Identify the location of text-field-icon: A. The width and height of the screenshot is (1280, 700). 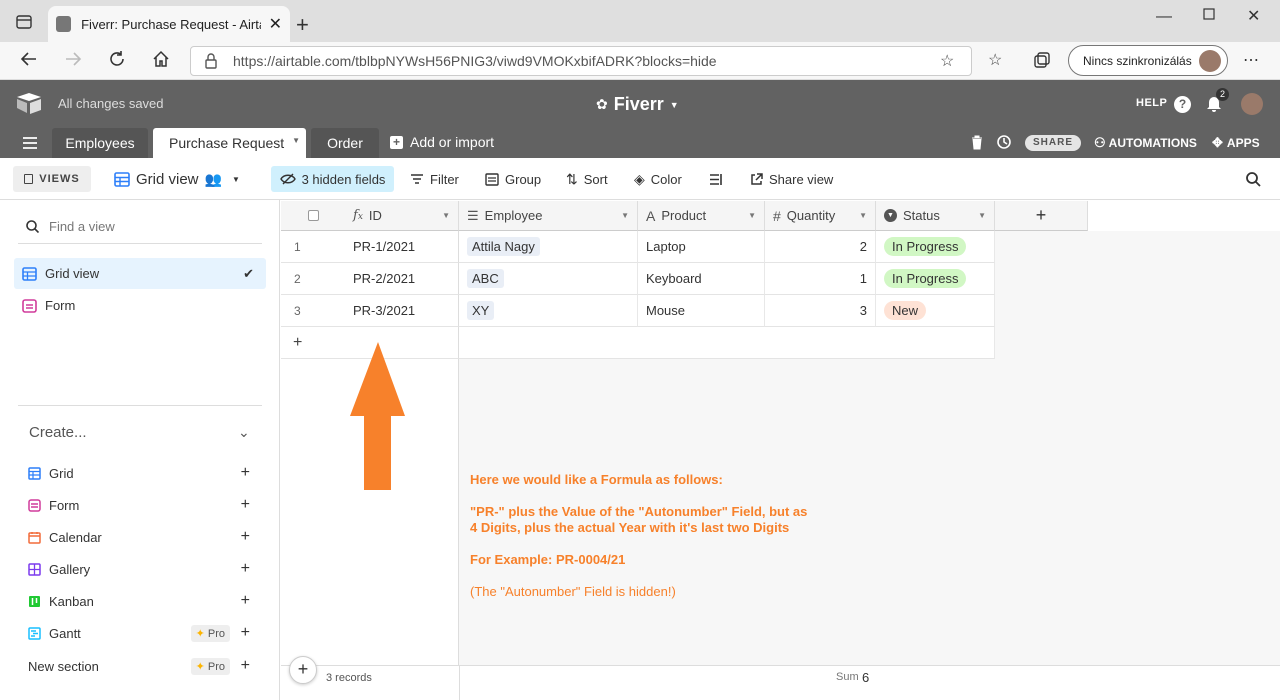
(651, 215).